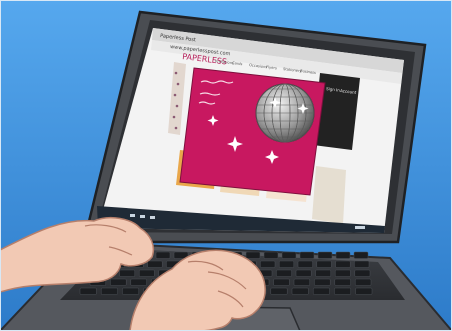  What do you see at coordinates (360, 227) in the screenshot?
I see `taskbar-clock` at bounding box center [360, 227].